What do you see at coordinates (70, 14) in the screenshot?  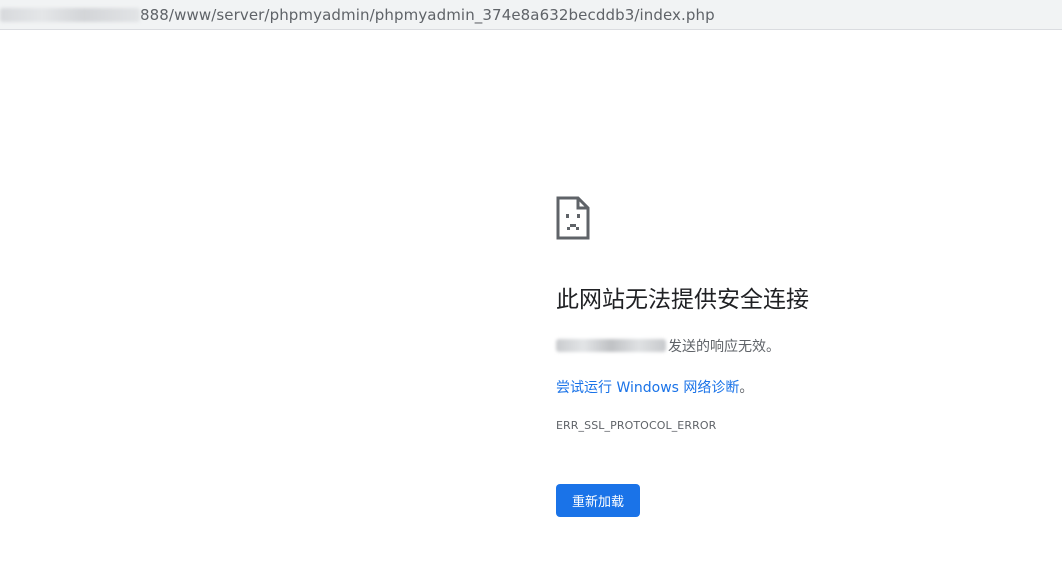 I see `redacted-host` at bounding box center [70, 14].